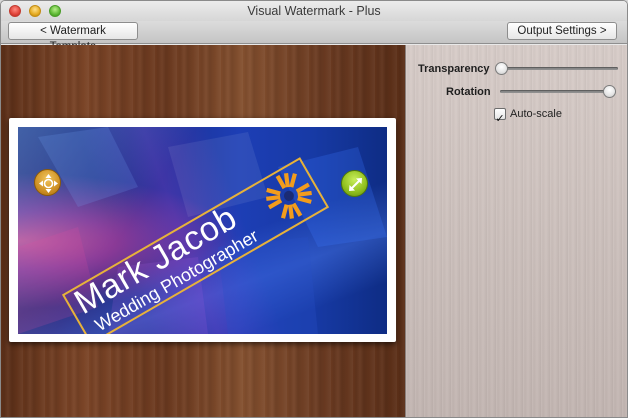 This screenshot has width=628, height=418. I want to click on title-bar: Visual Watermark - Plus, so click(314, 11).